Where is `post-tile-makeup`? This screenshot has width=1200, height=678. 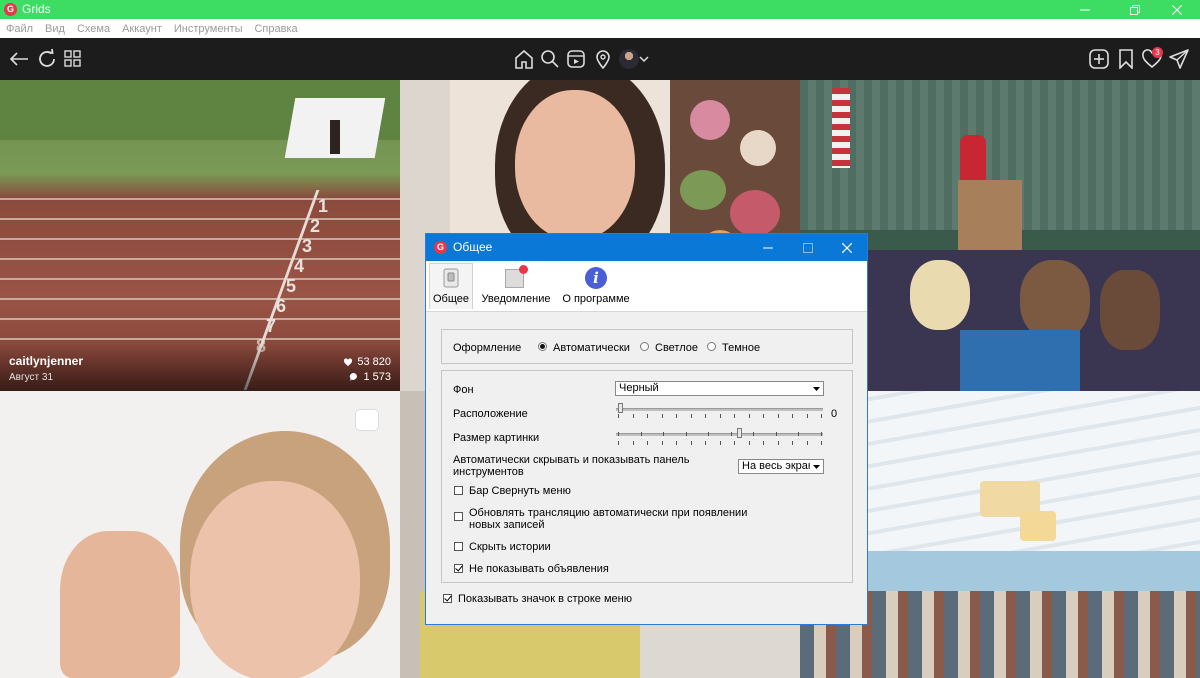
post-tile-makeup is located at coordinates (200, 534).